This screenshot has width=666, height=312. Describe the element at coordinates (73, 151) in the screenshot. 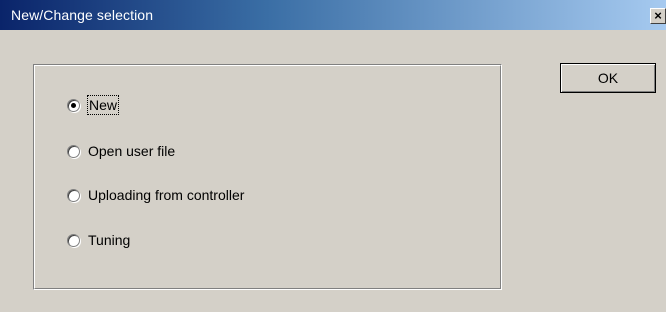

I see `radio-open-user-file` at that location.